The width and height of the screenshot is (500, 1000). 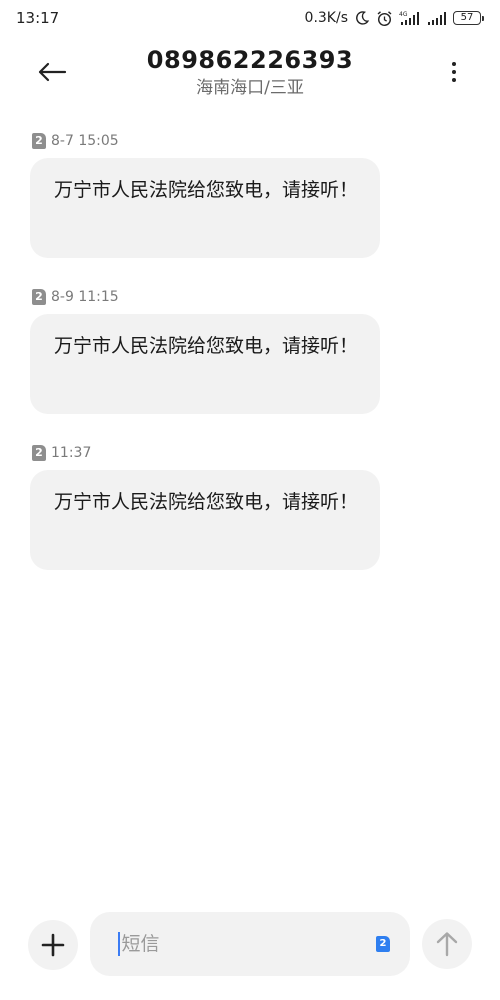 I want to click on message-timestamp: 8-9 11:15, so click(x=85, y=297).